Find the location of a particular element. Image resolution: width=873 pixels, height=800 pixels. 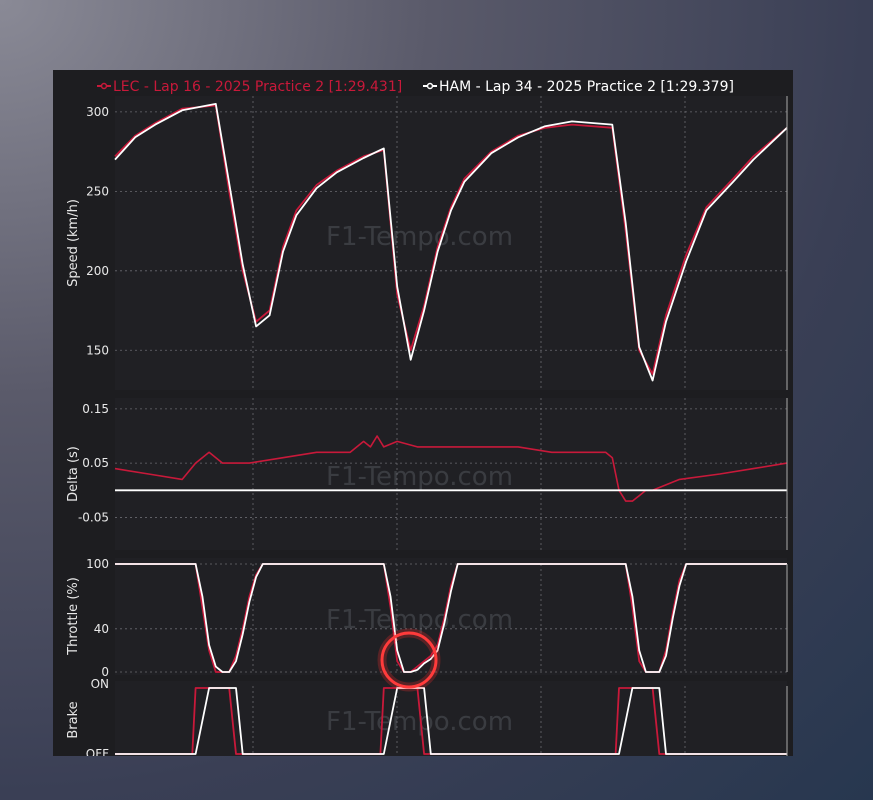

y-tick-label: OFF is located at coordinates (97, 751).